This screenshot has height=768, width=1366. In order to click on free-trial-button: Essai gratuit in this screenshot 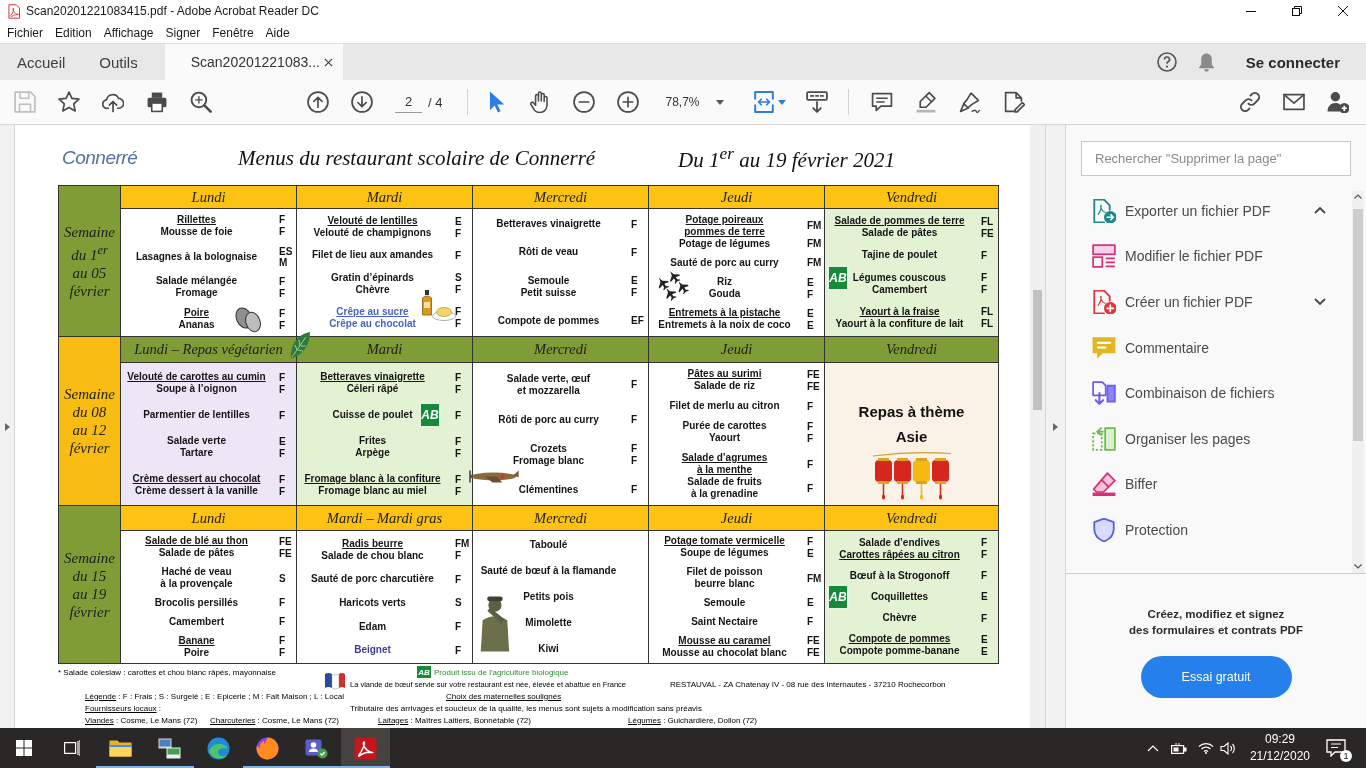, I will do `click(1216, 677)`.